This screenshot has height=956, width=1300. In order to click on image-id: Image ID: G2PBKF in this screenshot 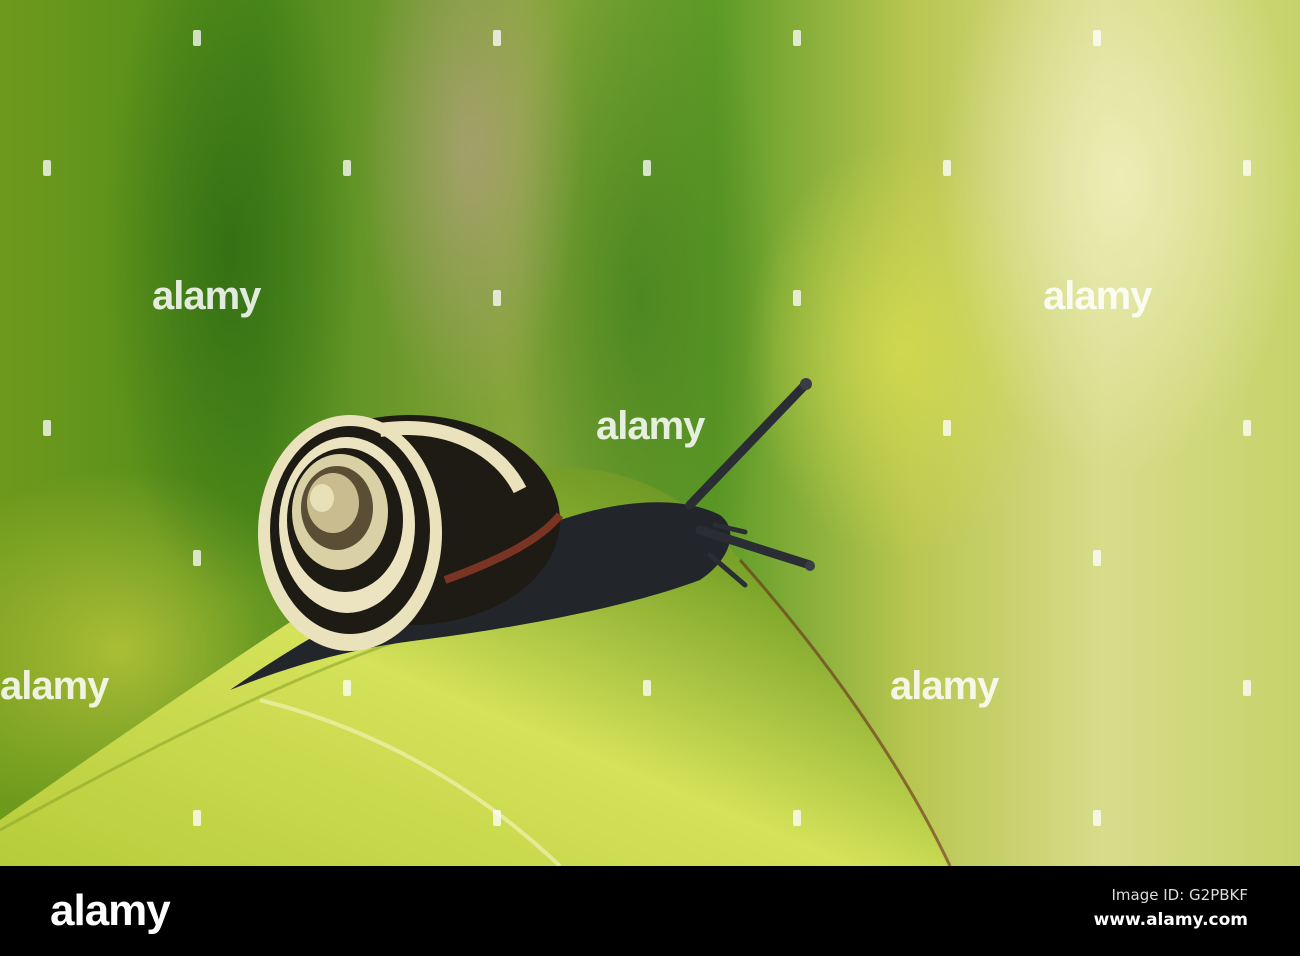, I will do `click(1179, 895)`.